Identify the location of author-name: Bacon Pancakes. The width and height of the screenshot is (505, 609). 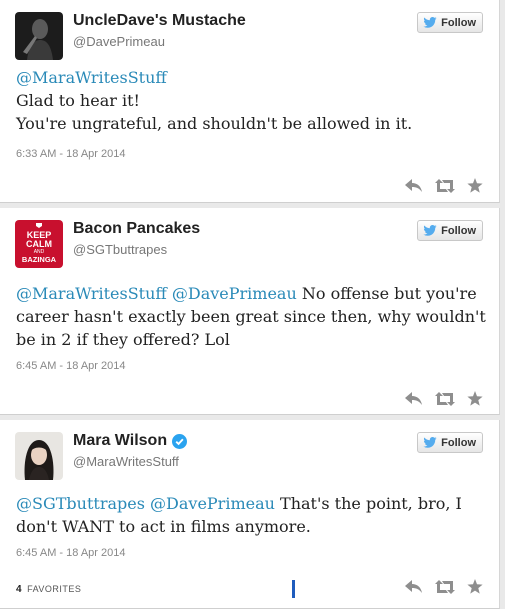
(136, 229).